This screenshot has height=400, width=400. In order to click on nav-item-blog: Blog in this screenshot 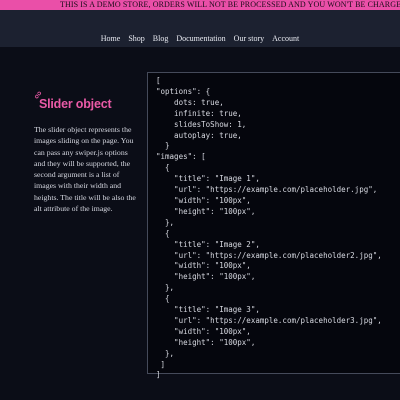, I will do `click(161, 39)`.